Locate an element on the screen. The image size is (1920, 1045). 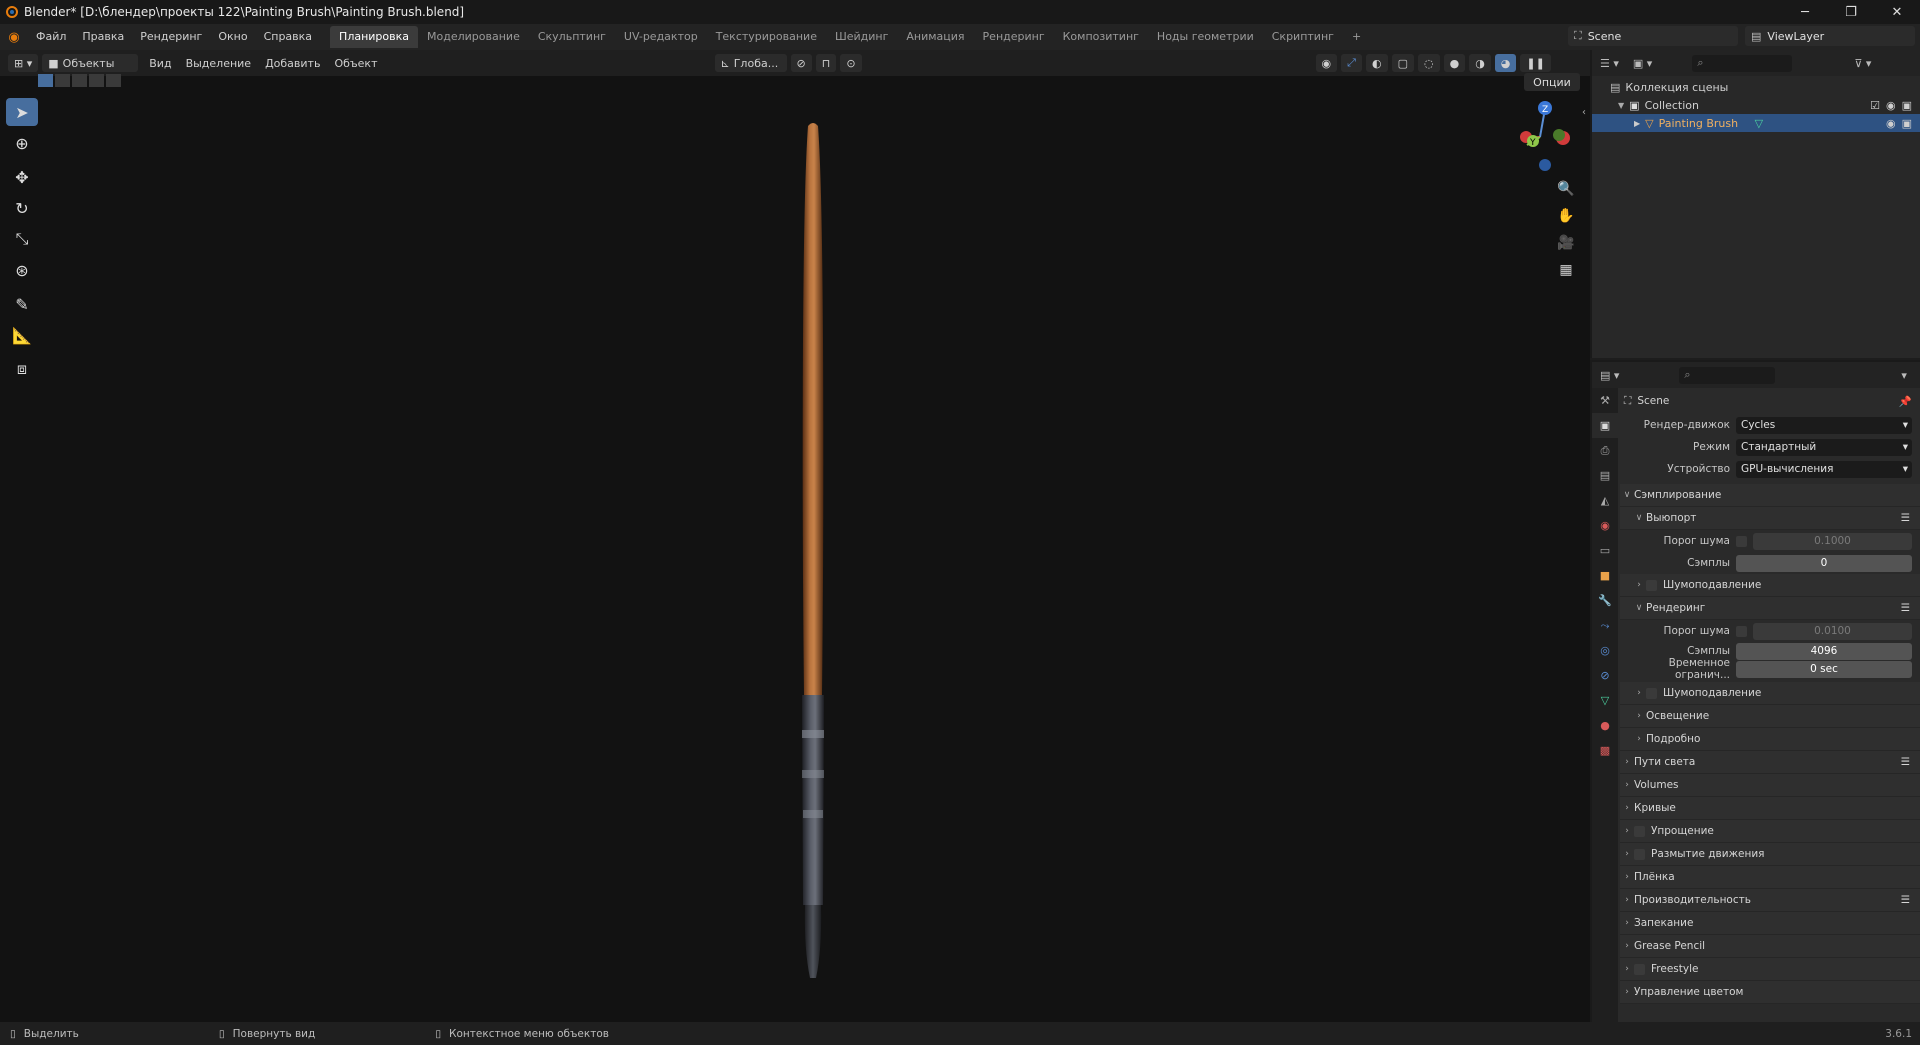
transform-tool: ⊛ is located at coordinates (22, 270).